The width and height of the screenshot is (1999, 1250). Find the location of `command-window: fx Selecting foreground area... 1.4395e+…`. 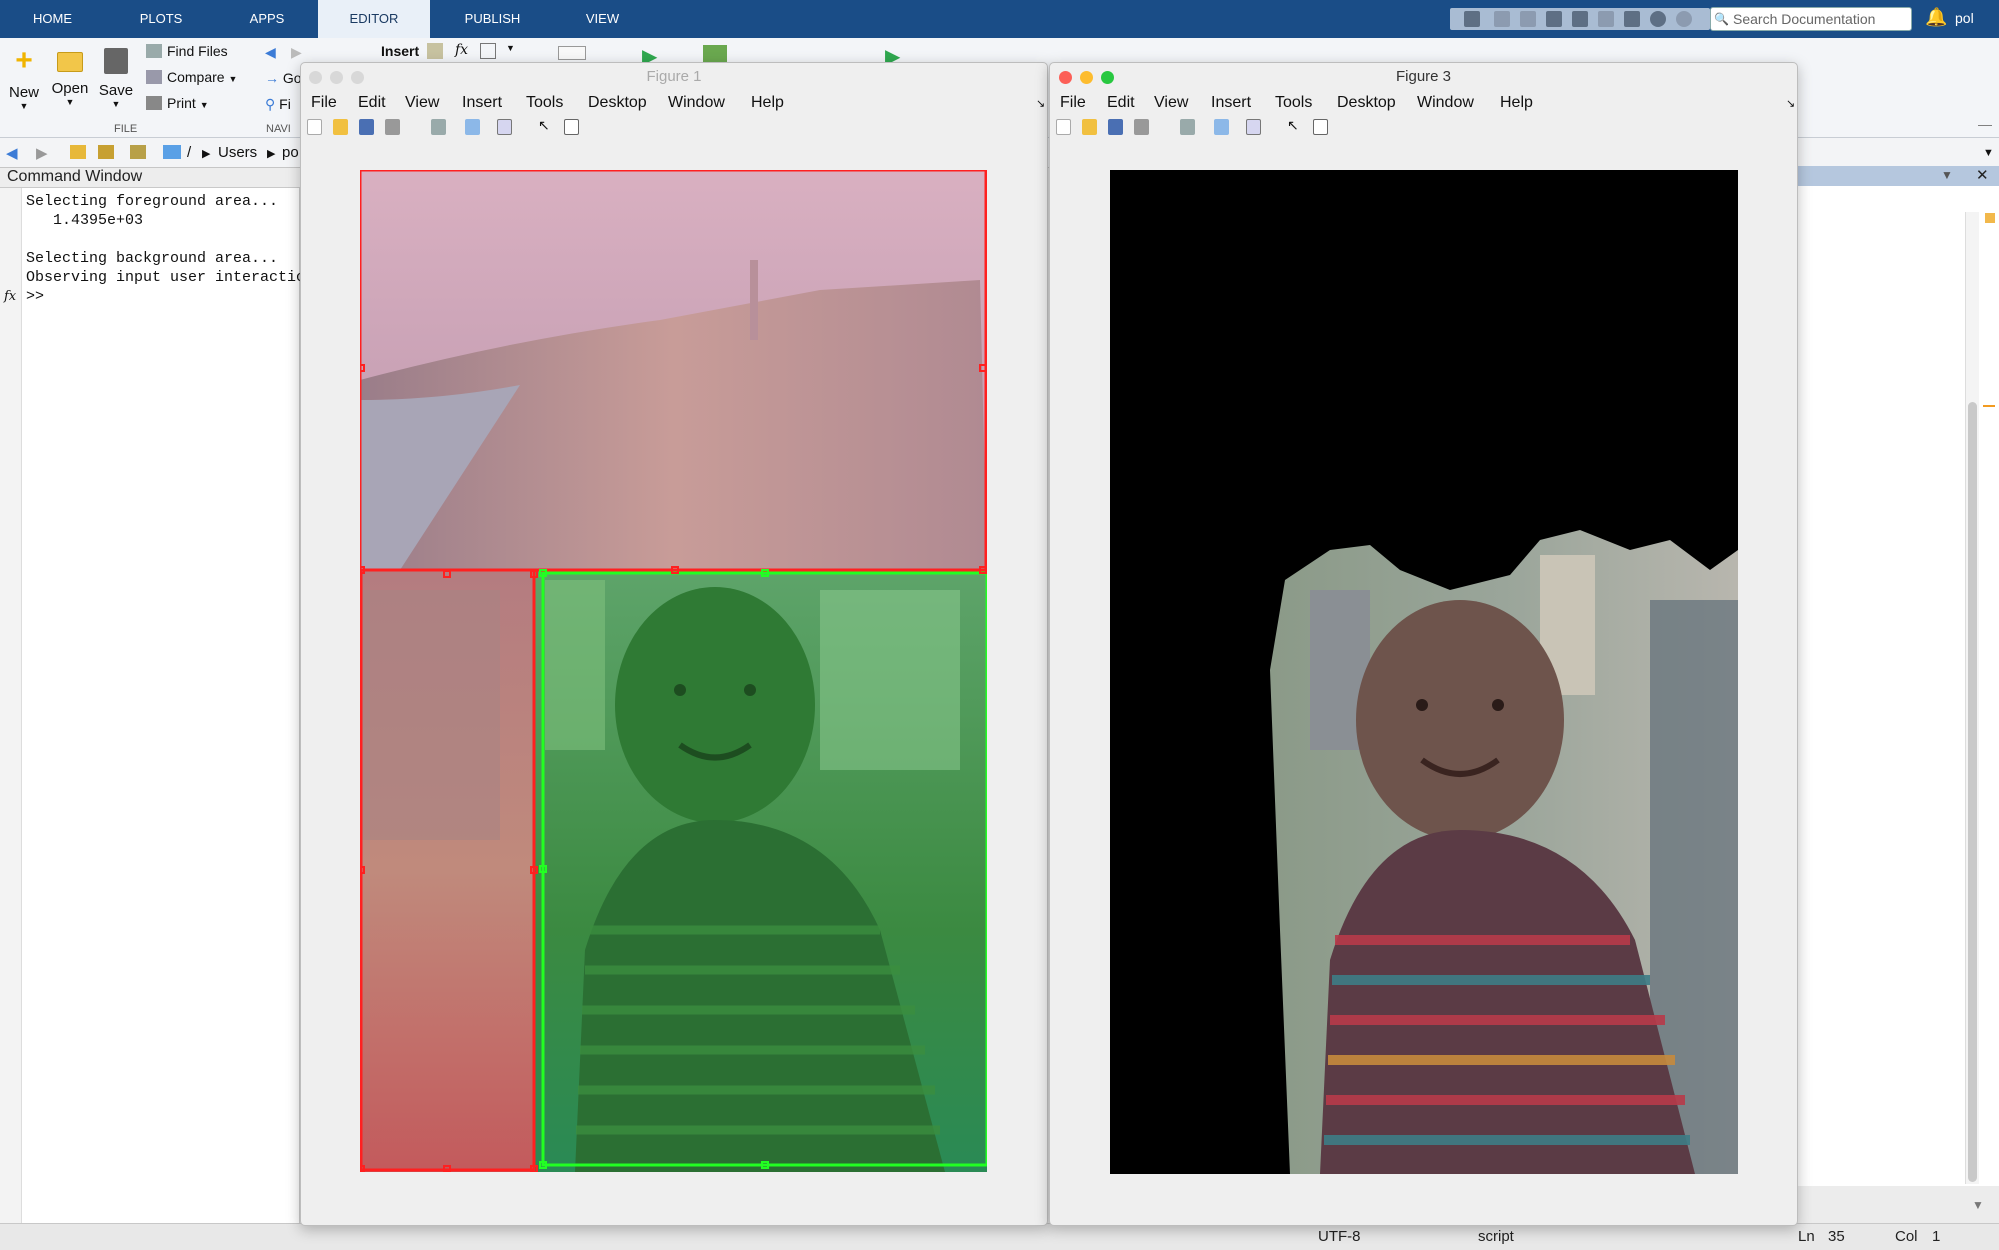

command-window: fx Selecting foreground area... 1.4395e+… is located at coordinates (150, 705).